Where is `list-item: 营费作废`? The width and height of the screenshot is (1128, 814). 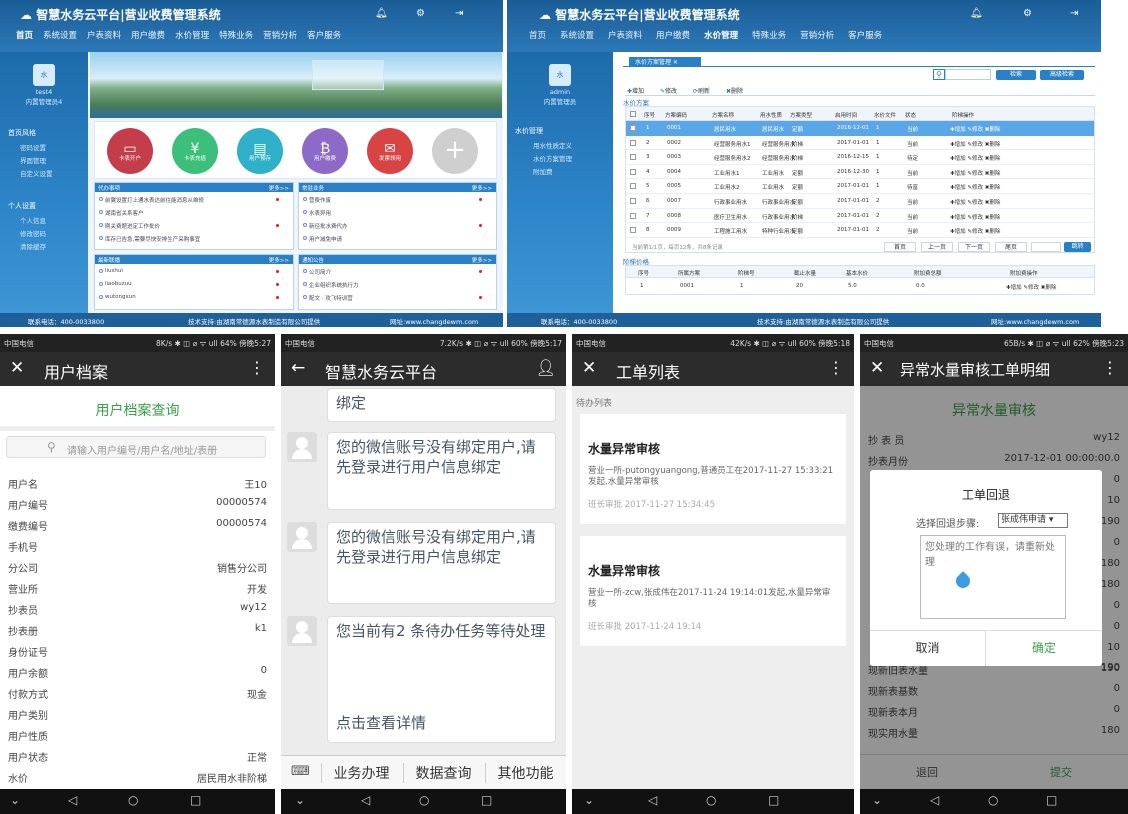 list-item: 营费作废 is located at coordinates (320, 200).